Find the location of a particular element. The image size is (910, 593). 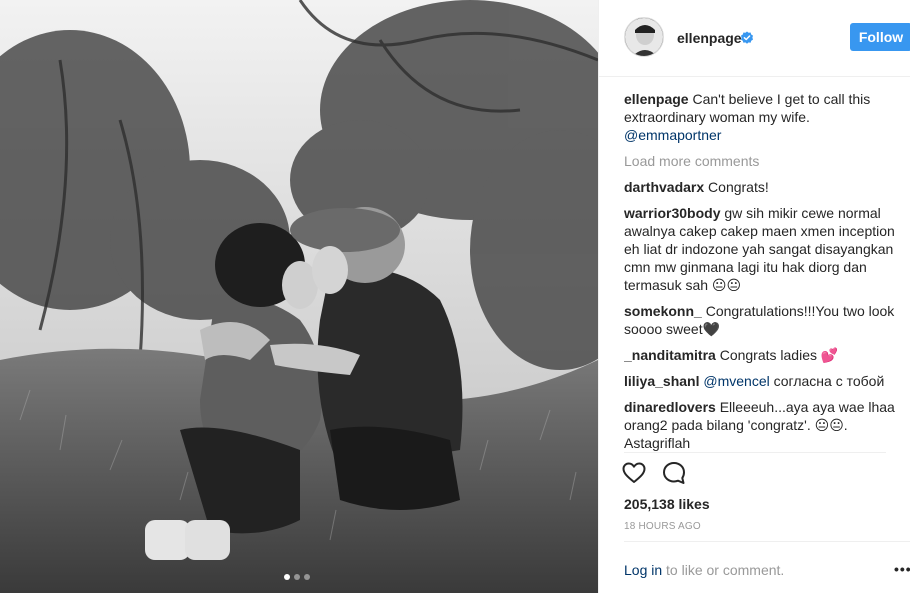

list-item: darthvadarx Congrats! is located at coordinates (760, 187).